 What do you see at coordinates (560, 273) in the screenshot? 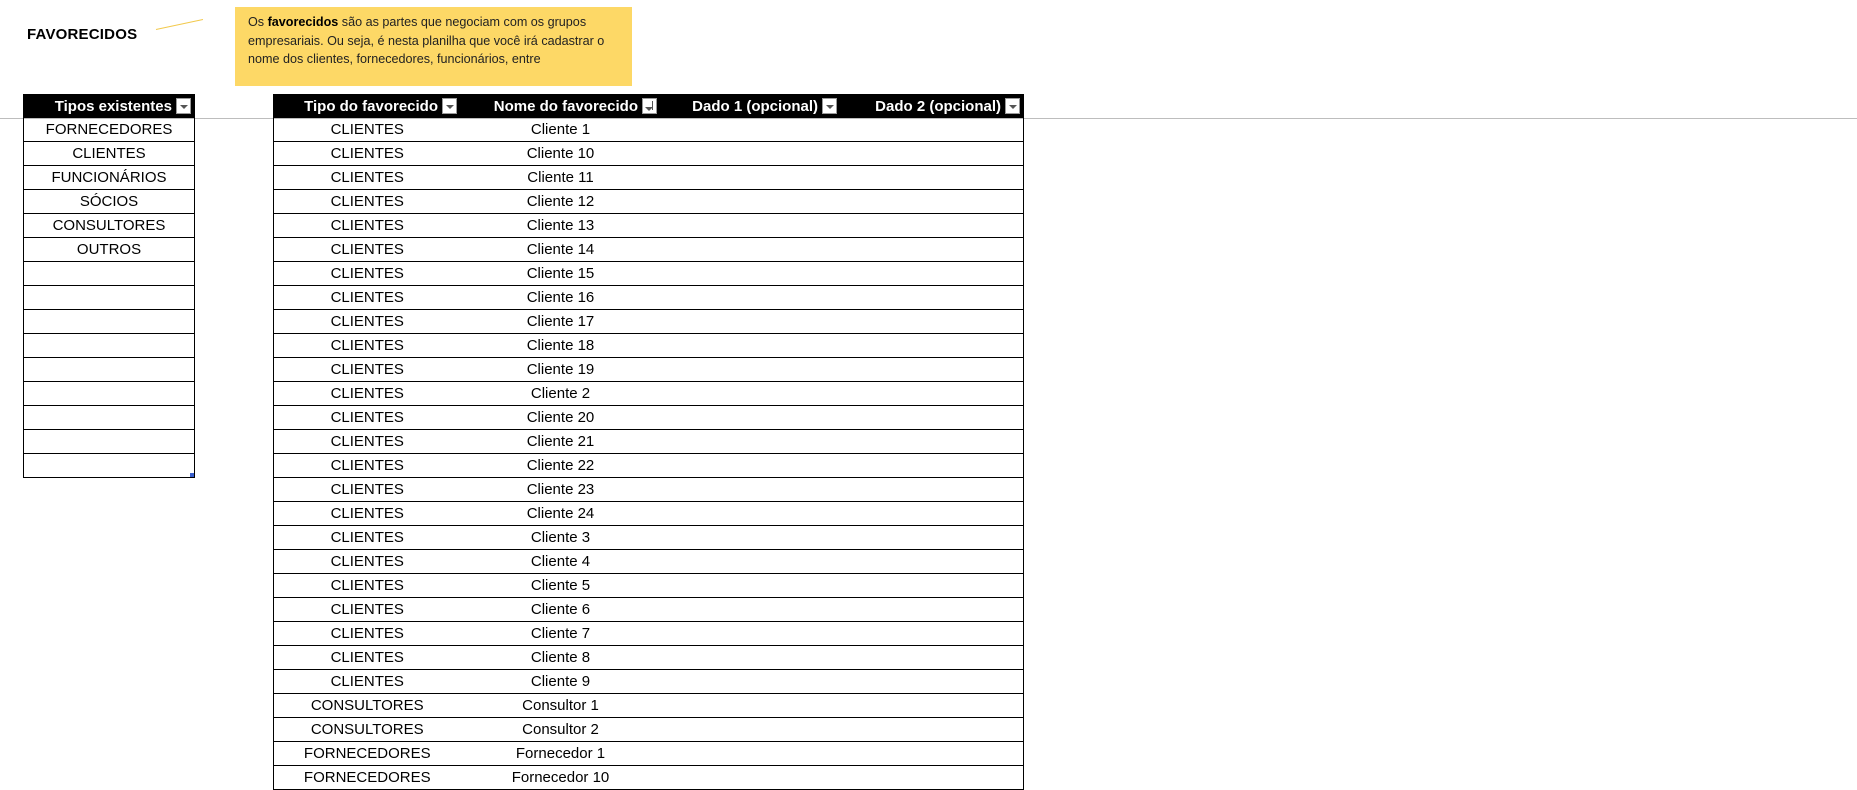
I see `cell-nome: Cliente 15` at bounding box center [560, 273].